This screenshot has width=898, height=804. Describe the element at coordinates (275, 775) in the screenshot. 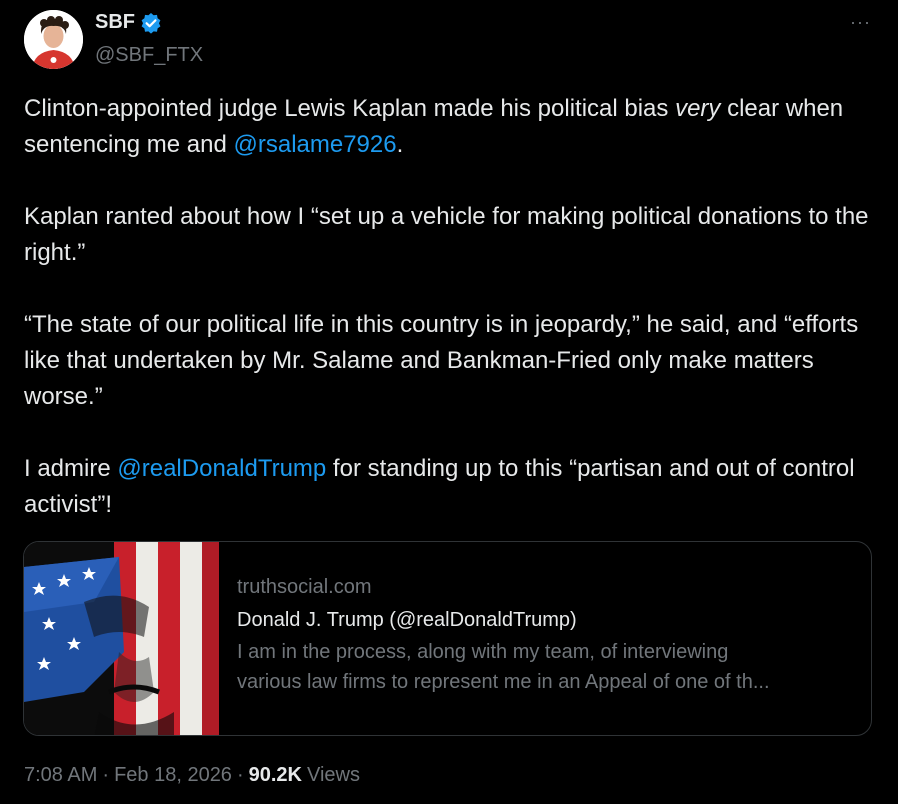

I see `views-count: 90.2K` at that location.